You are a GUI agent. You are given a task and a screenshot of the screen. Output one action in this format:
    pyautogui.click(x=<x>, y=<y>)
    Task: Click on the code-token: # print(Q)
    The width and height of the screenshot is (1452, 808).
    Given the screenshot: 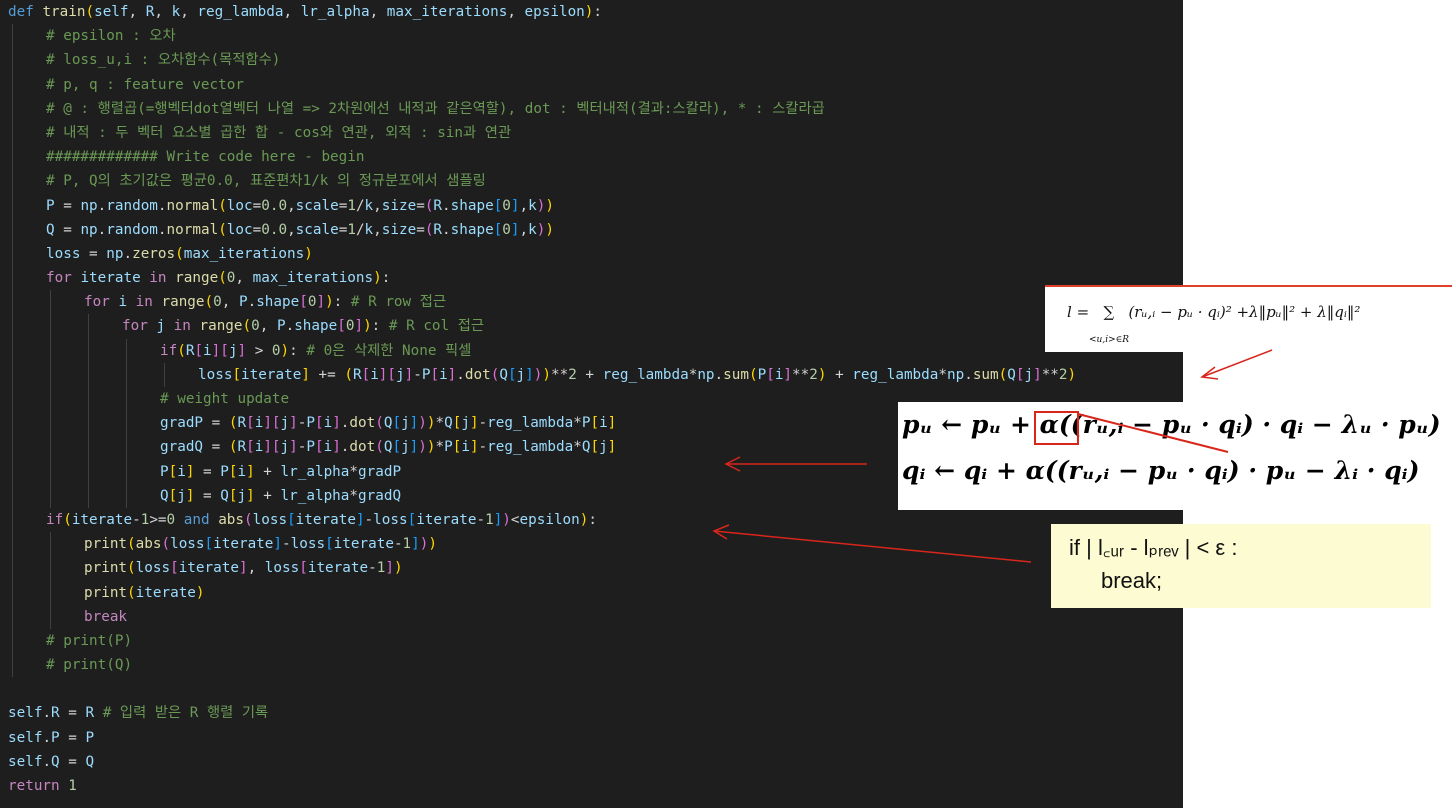 What is the action you would take?
    pyautogui.click(x=89, y=665)
    